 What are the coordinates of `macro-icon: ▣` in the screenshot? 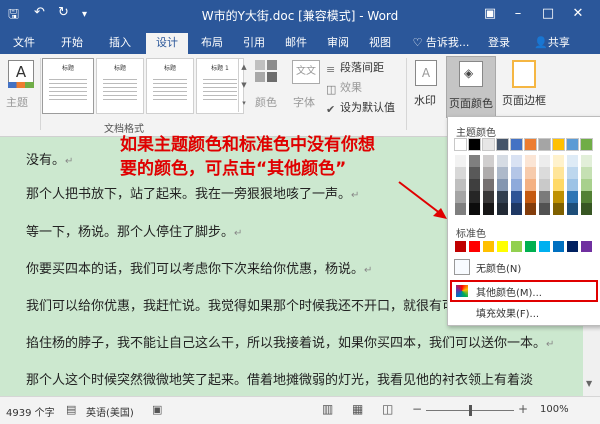 It's located at (157, 409).